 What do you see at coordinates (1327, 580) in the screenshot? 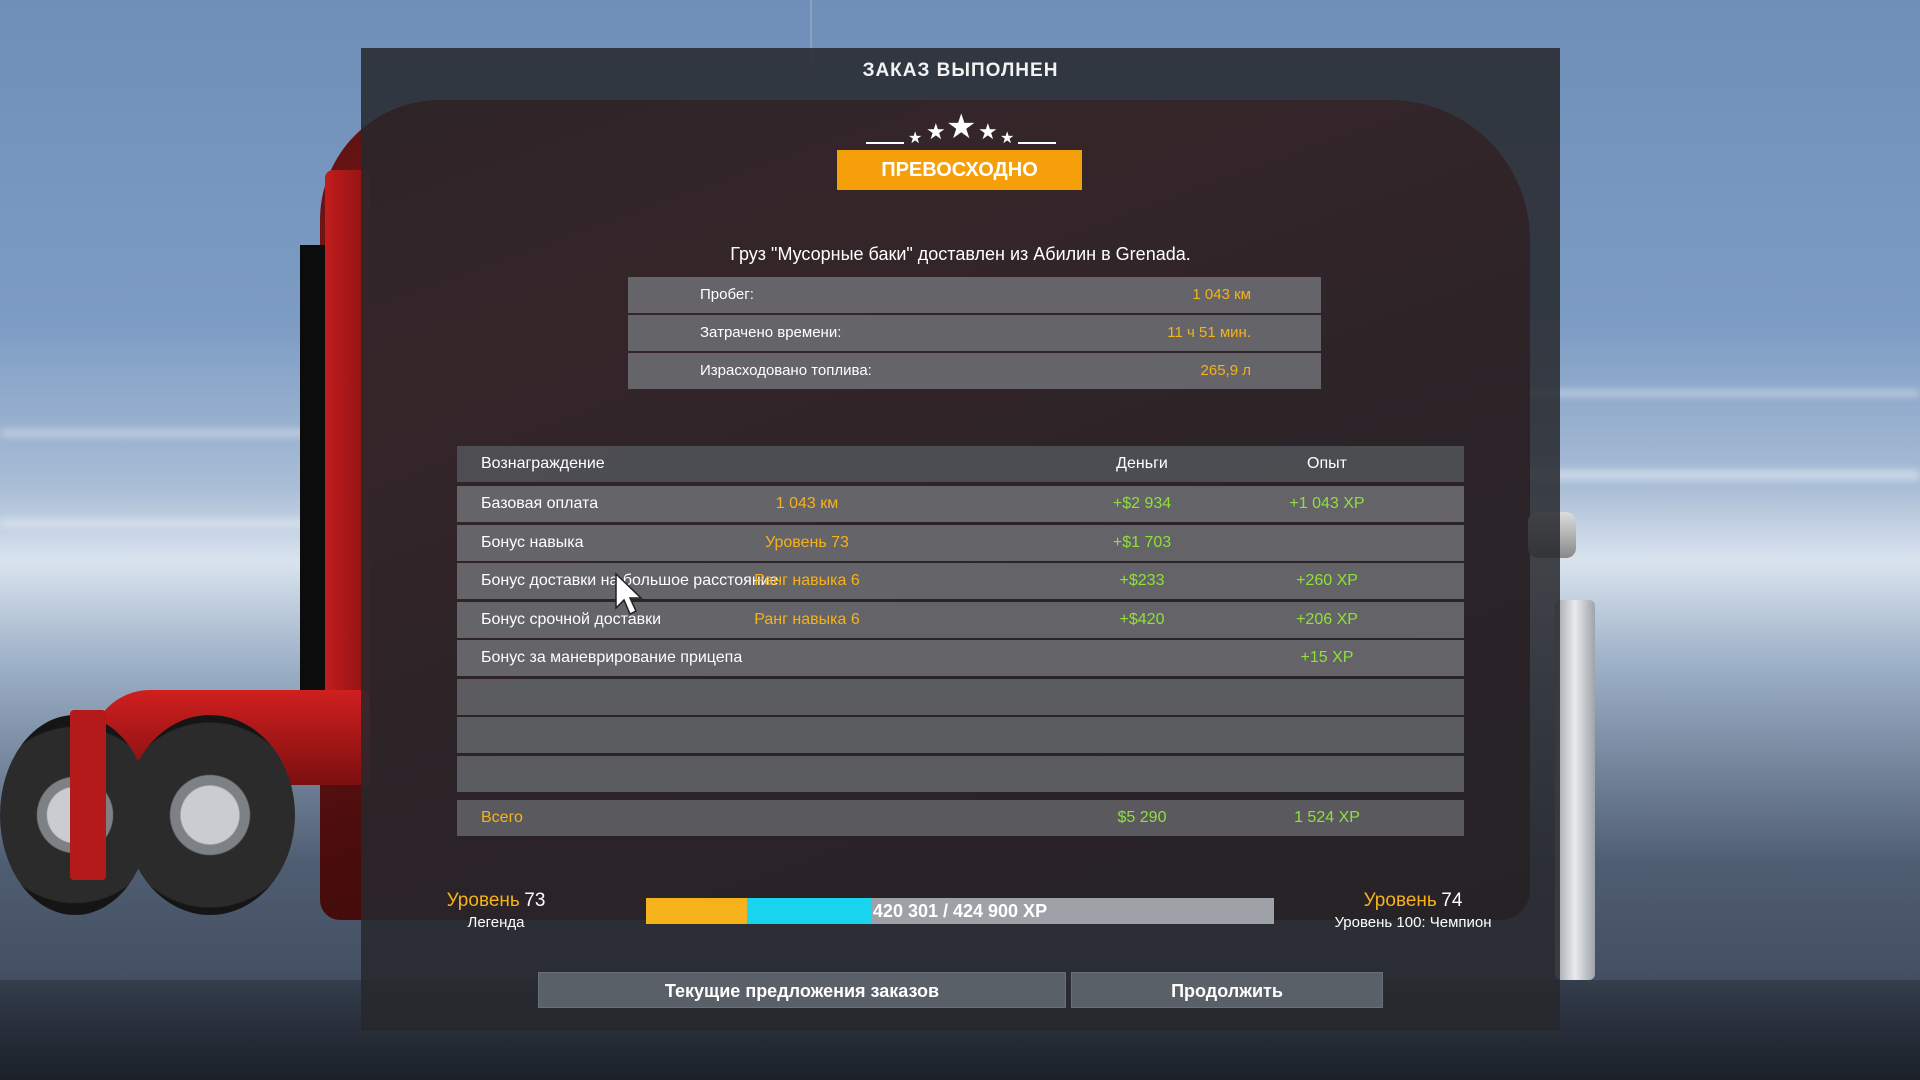
I see `reward-xp: +260 XP` at bounding box center [1327, 580].